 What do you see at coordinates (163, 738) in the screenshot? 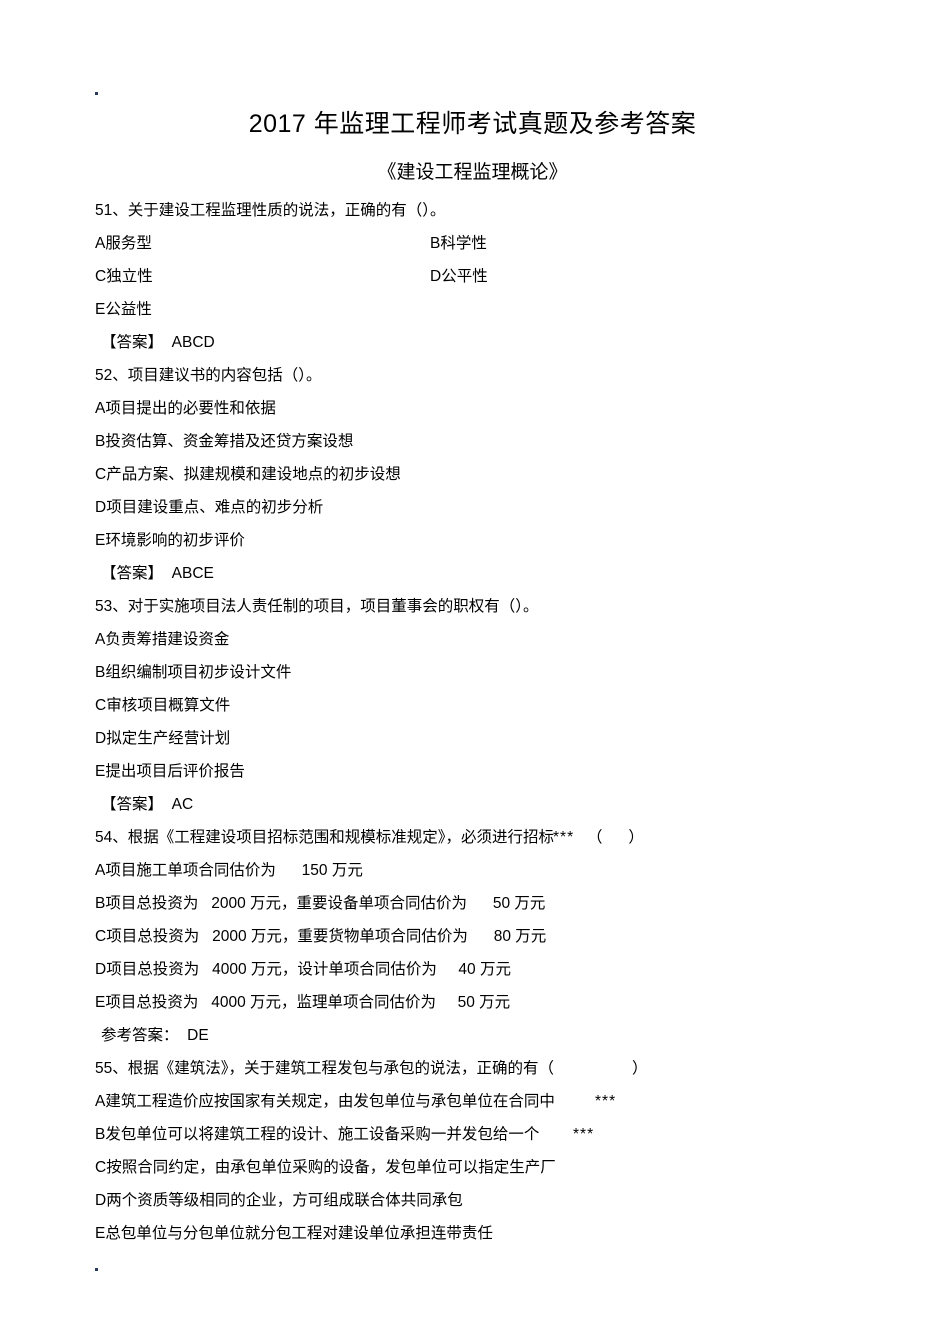
I see `option-item: D拟定生产经营计划` at bounding box center [163, 738].